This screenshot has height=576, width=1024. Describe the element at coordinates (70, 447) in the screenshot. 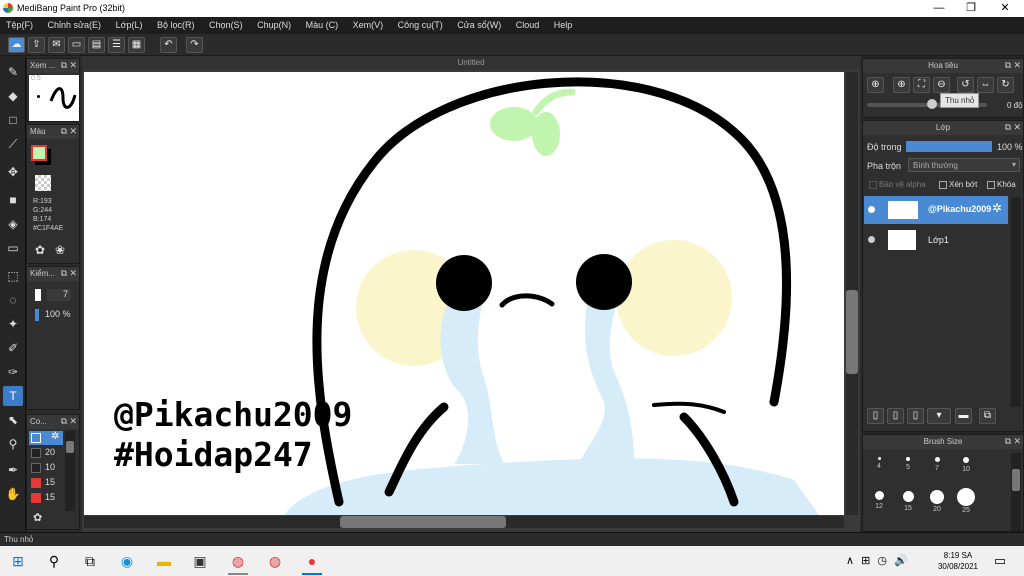

I see `color-list-scroll-thumb` at that location.